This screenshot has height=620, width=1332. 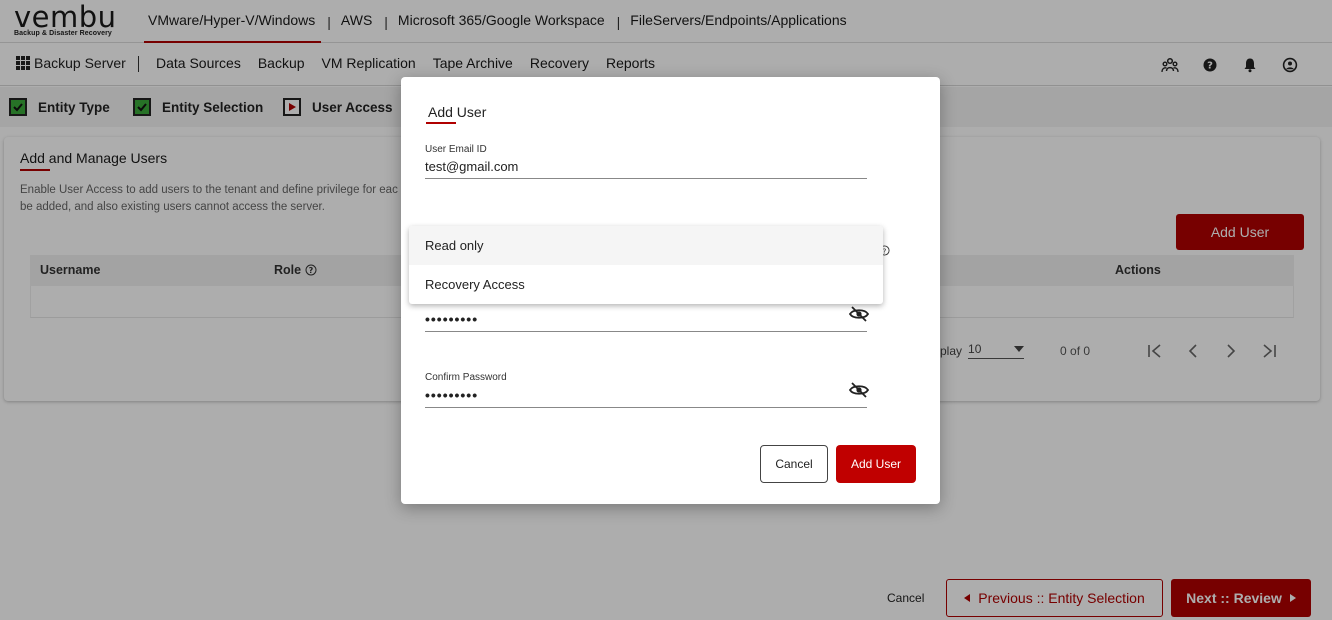 I want to click on dialog-title: Add User, so click(x=457, y=112).